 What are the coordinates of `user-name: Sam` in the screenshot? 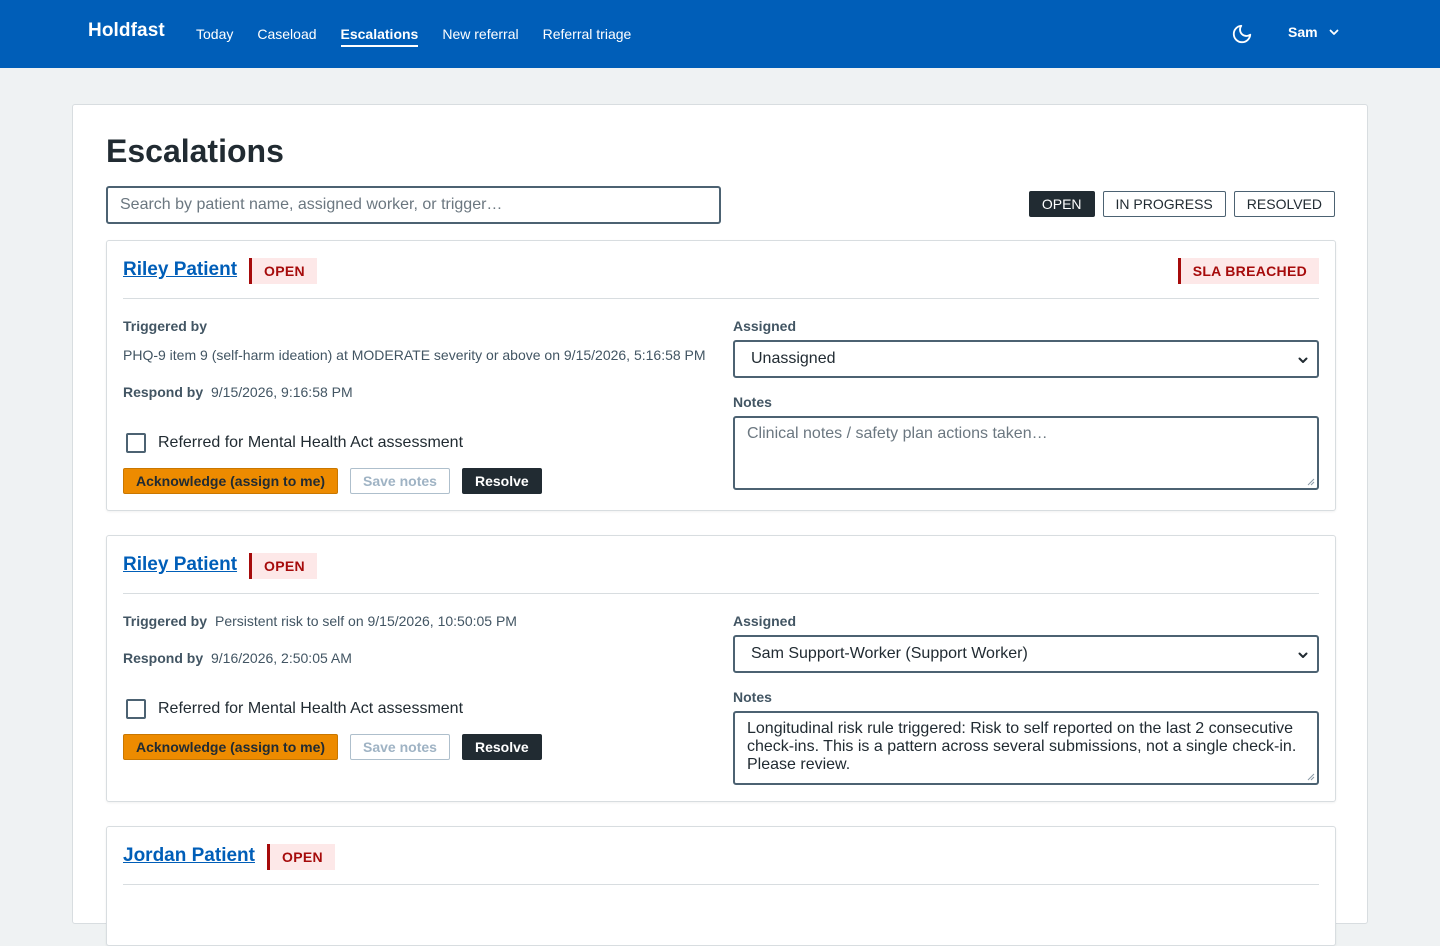 It's located at (1303, 32).